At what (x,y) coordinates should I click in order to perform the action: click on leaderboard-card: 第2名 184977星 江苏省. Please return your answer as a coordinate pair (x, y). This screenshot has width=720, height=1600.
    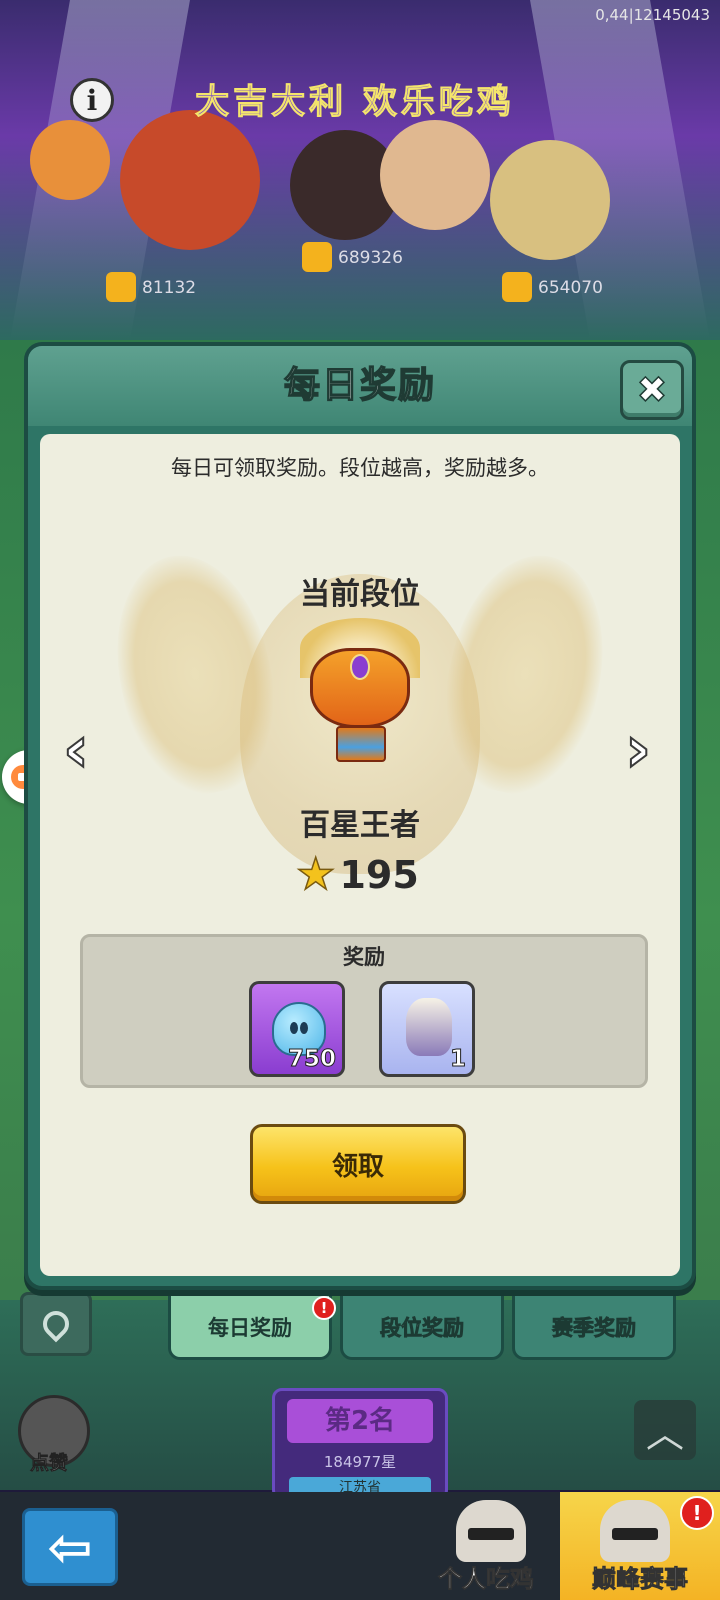
    Looking at the image, I should click on (360, 1444).